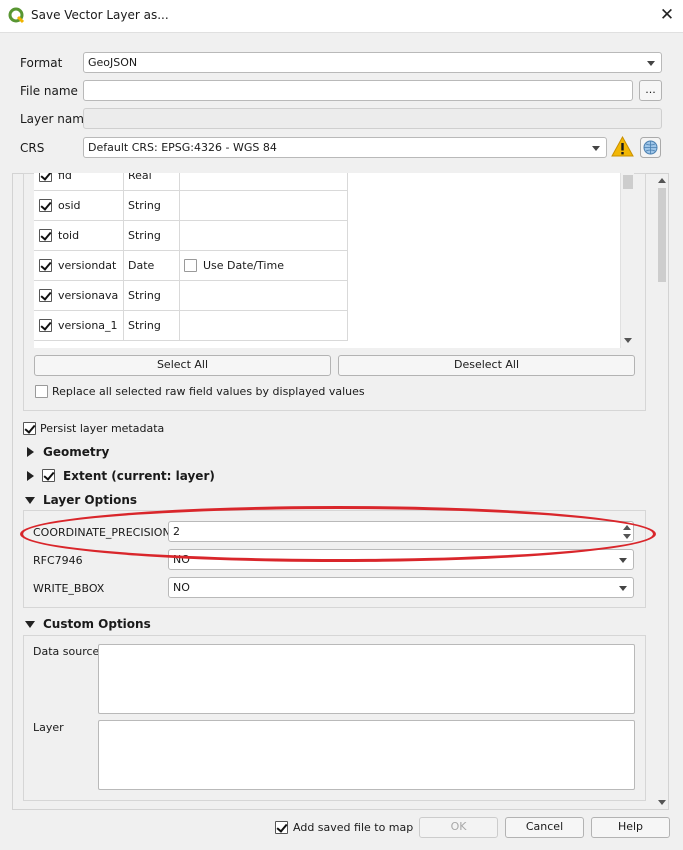 This screenshot has width=683, height=850. Describe the element at coordinates (58, 560) in the screenshot. I see `rfc7946-label: RFC7946` at that location.